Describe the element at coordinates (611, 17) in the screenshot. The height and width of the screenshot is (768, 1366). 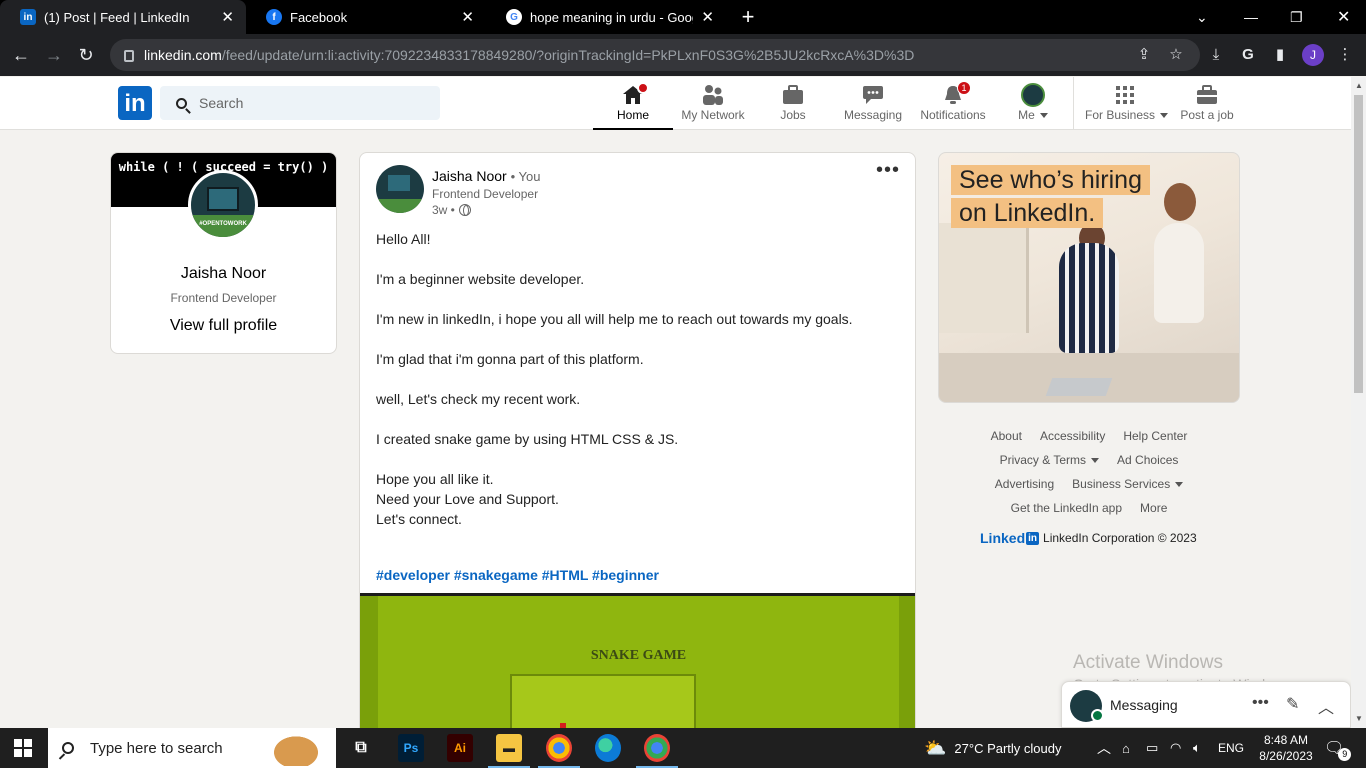
I see `tab-title: hope meaning in urdu - Google S` at that location.